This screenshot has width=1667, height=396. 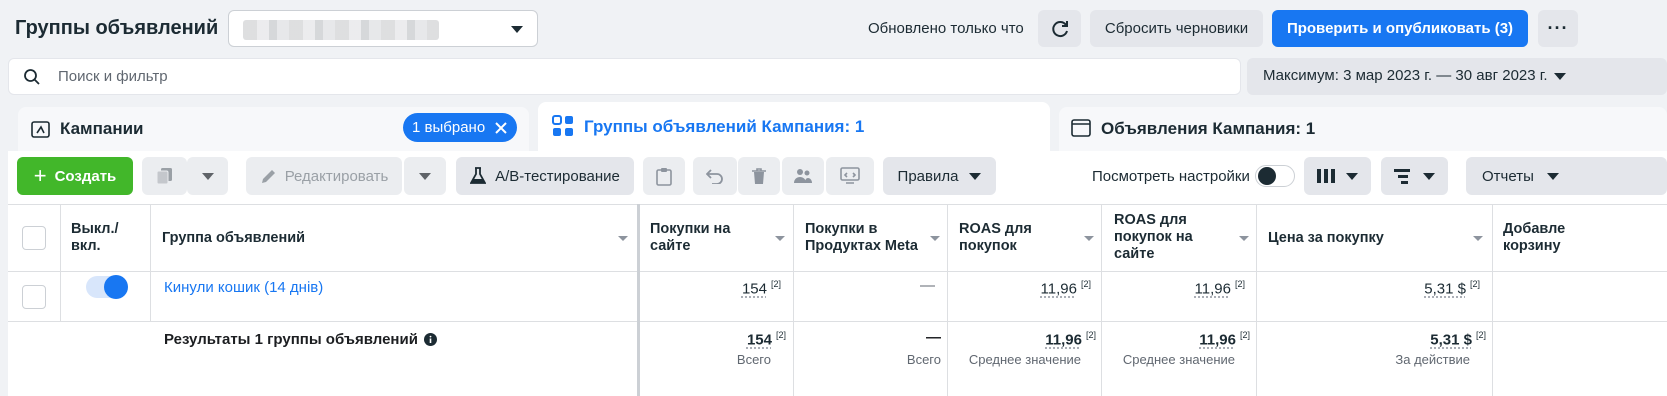 I want to click on page-title: Группы объявлений, so click(x=117, y=28).